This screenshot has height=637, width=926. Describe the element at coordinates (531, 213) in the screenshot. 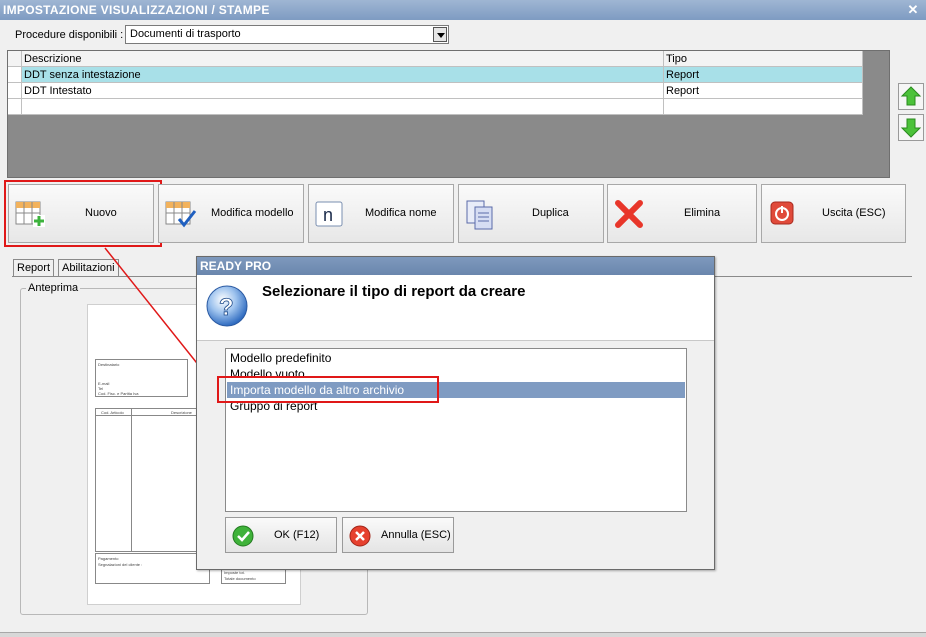

I see `duplica-button: Duplica` at that location.